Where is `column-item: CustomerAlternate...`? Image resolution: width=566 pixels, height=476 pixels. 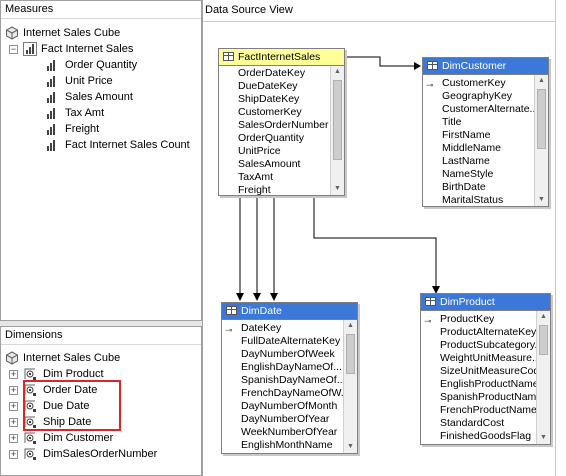 column-item: CustomerAlternate... is located at coordinates (478, 109).